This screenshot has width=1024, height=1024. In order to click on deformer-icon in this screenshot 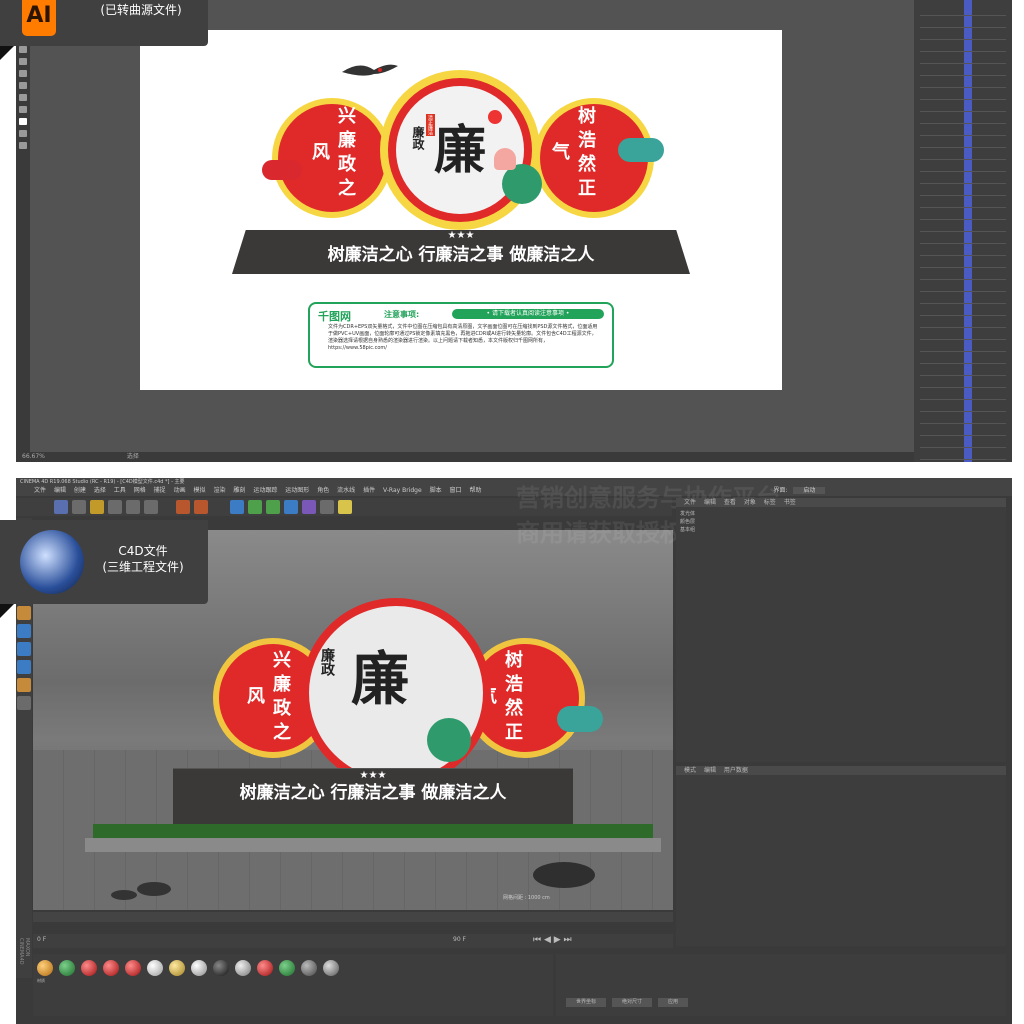, I will do `click(309, 507)`.